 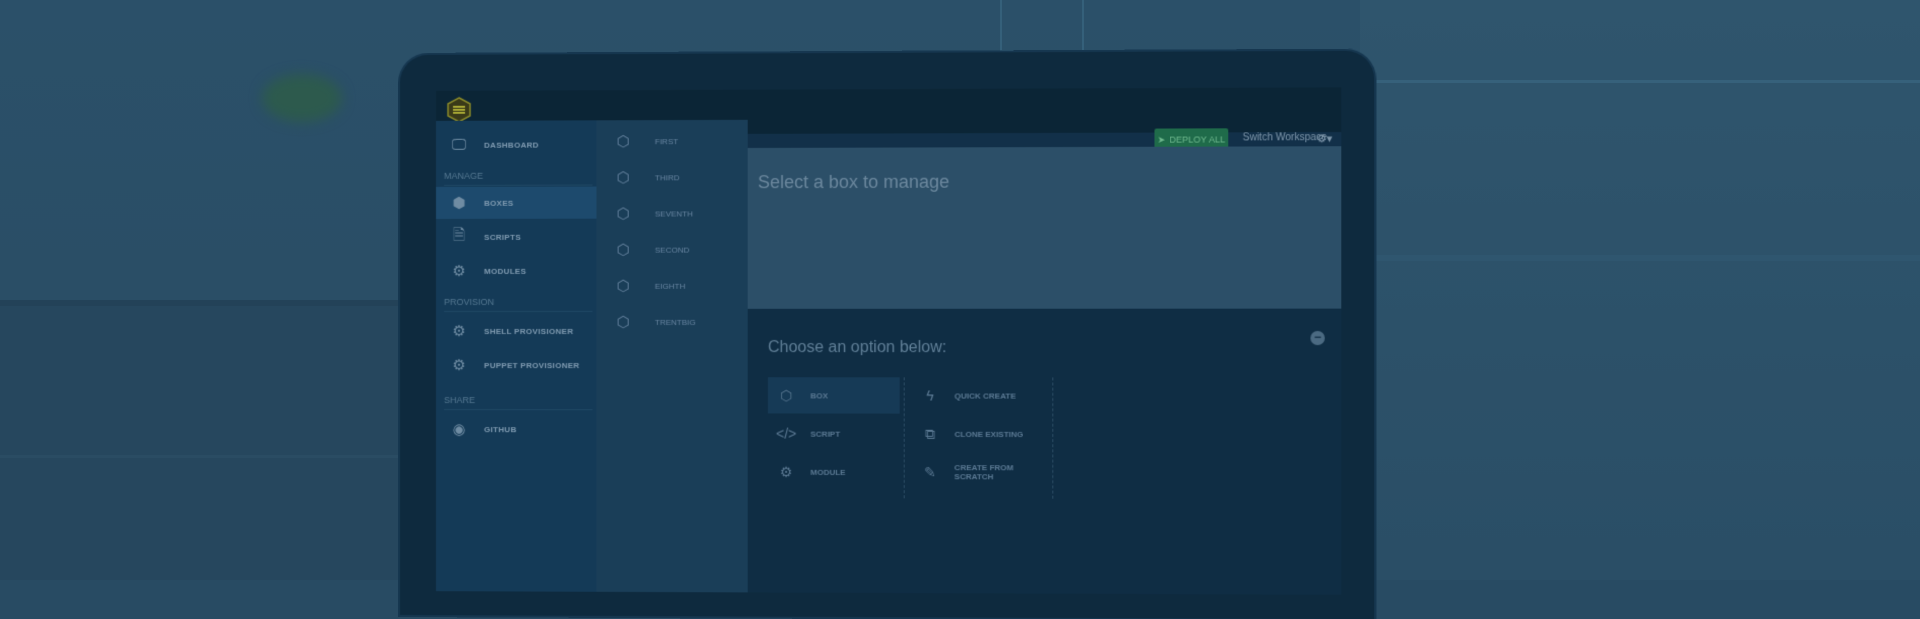 What do you see at coordinates (930, 471) in the screenshot?
I see `pencil-icon: ✎` at bounding box center [930, 471].